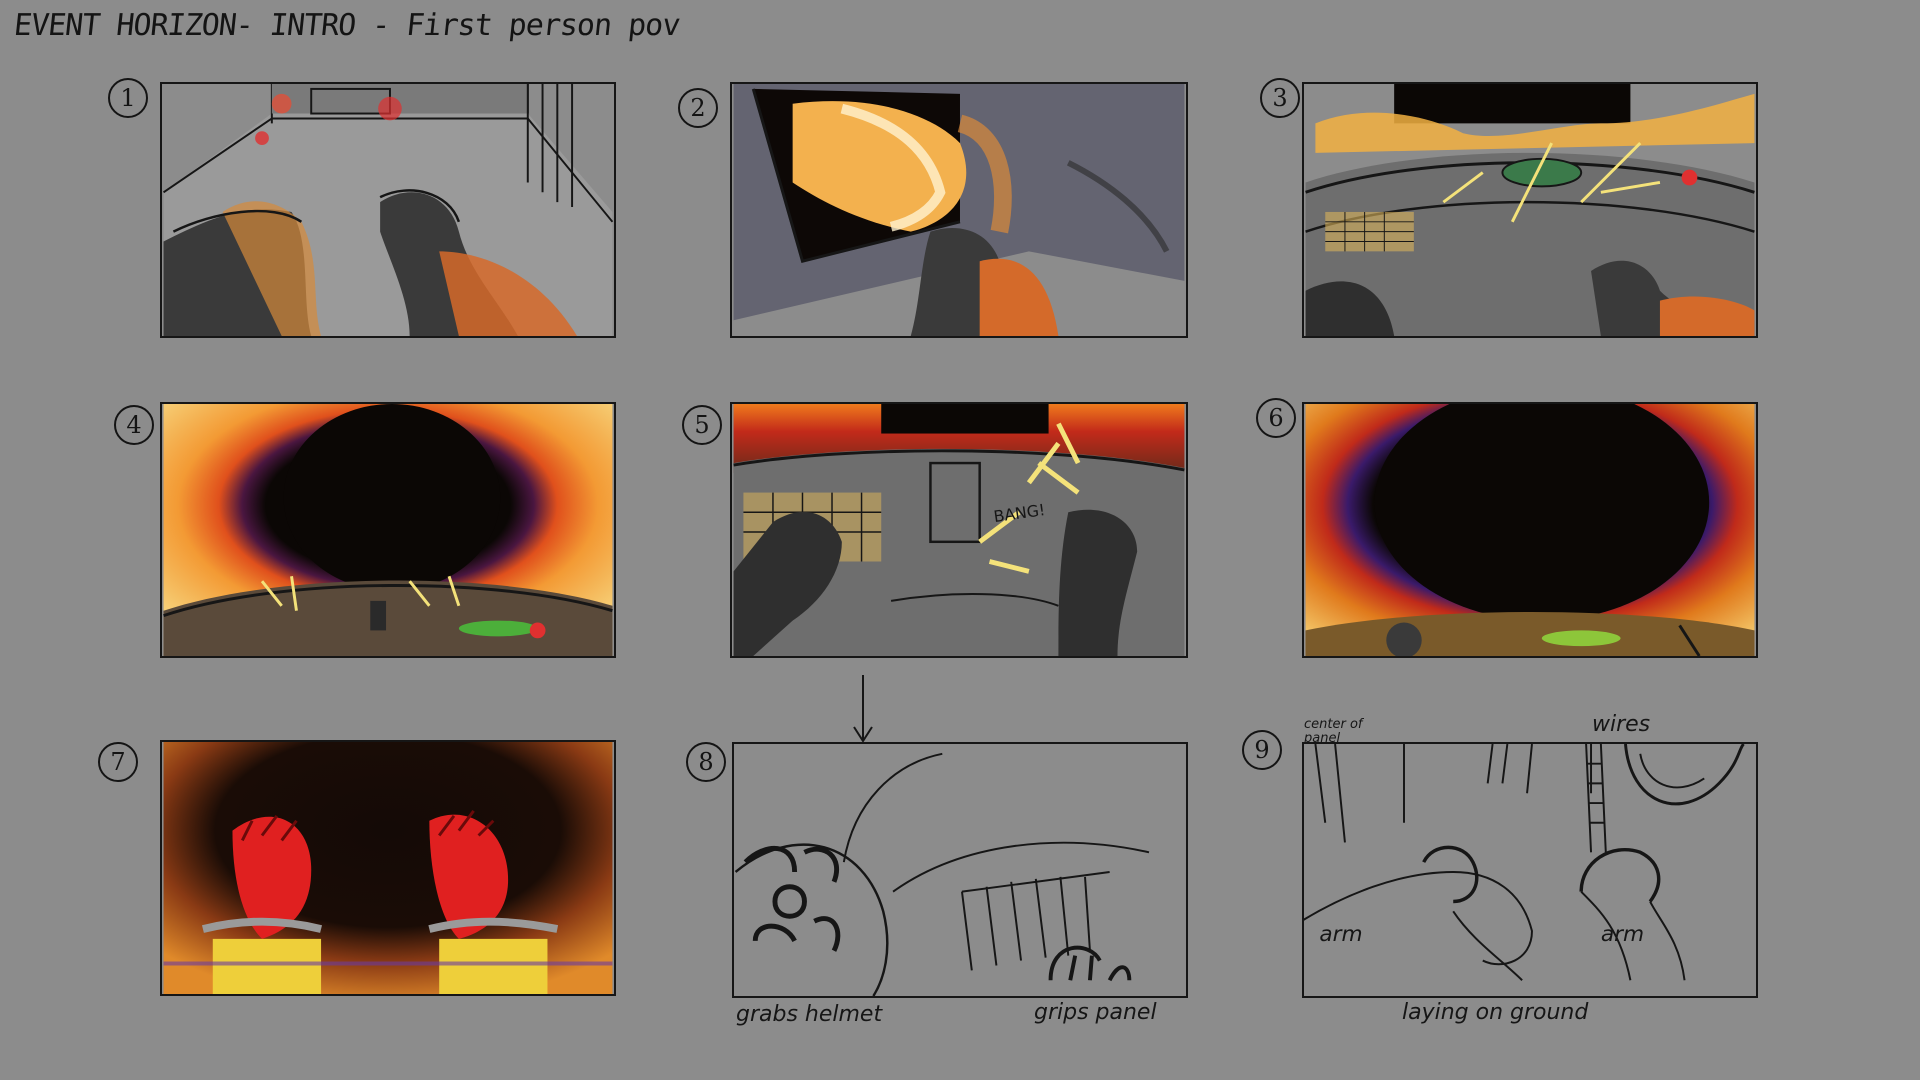 Image resolution: width=1920 pixels, height=1080 pixels. What do you see at coordinates (809, 1014) in the screenshot?
I see `panel-8-caption-left: grabs helmet` at bounding box center [809, 1014].